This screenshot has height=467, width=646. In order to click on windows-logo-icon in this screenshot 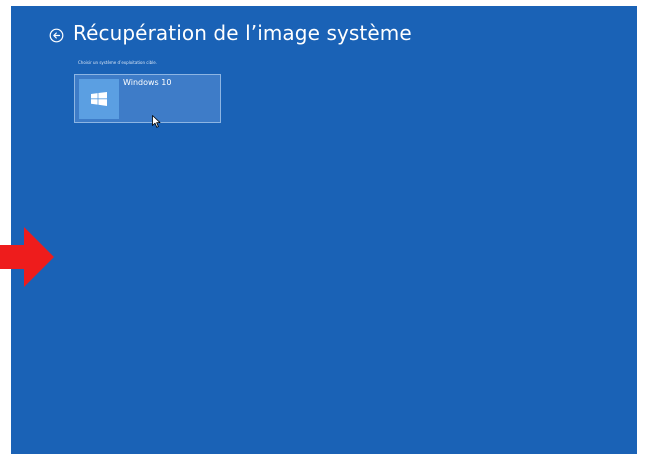, I will do `click(99, 99)`.